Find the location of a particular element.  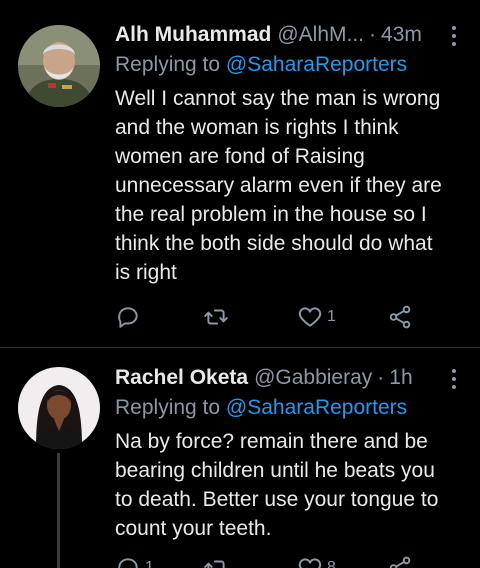

tweet-text-line: women are fond of Raising is located at coordinates (240, 156).